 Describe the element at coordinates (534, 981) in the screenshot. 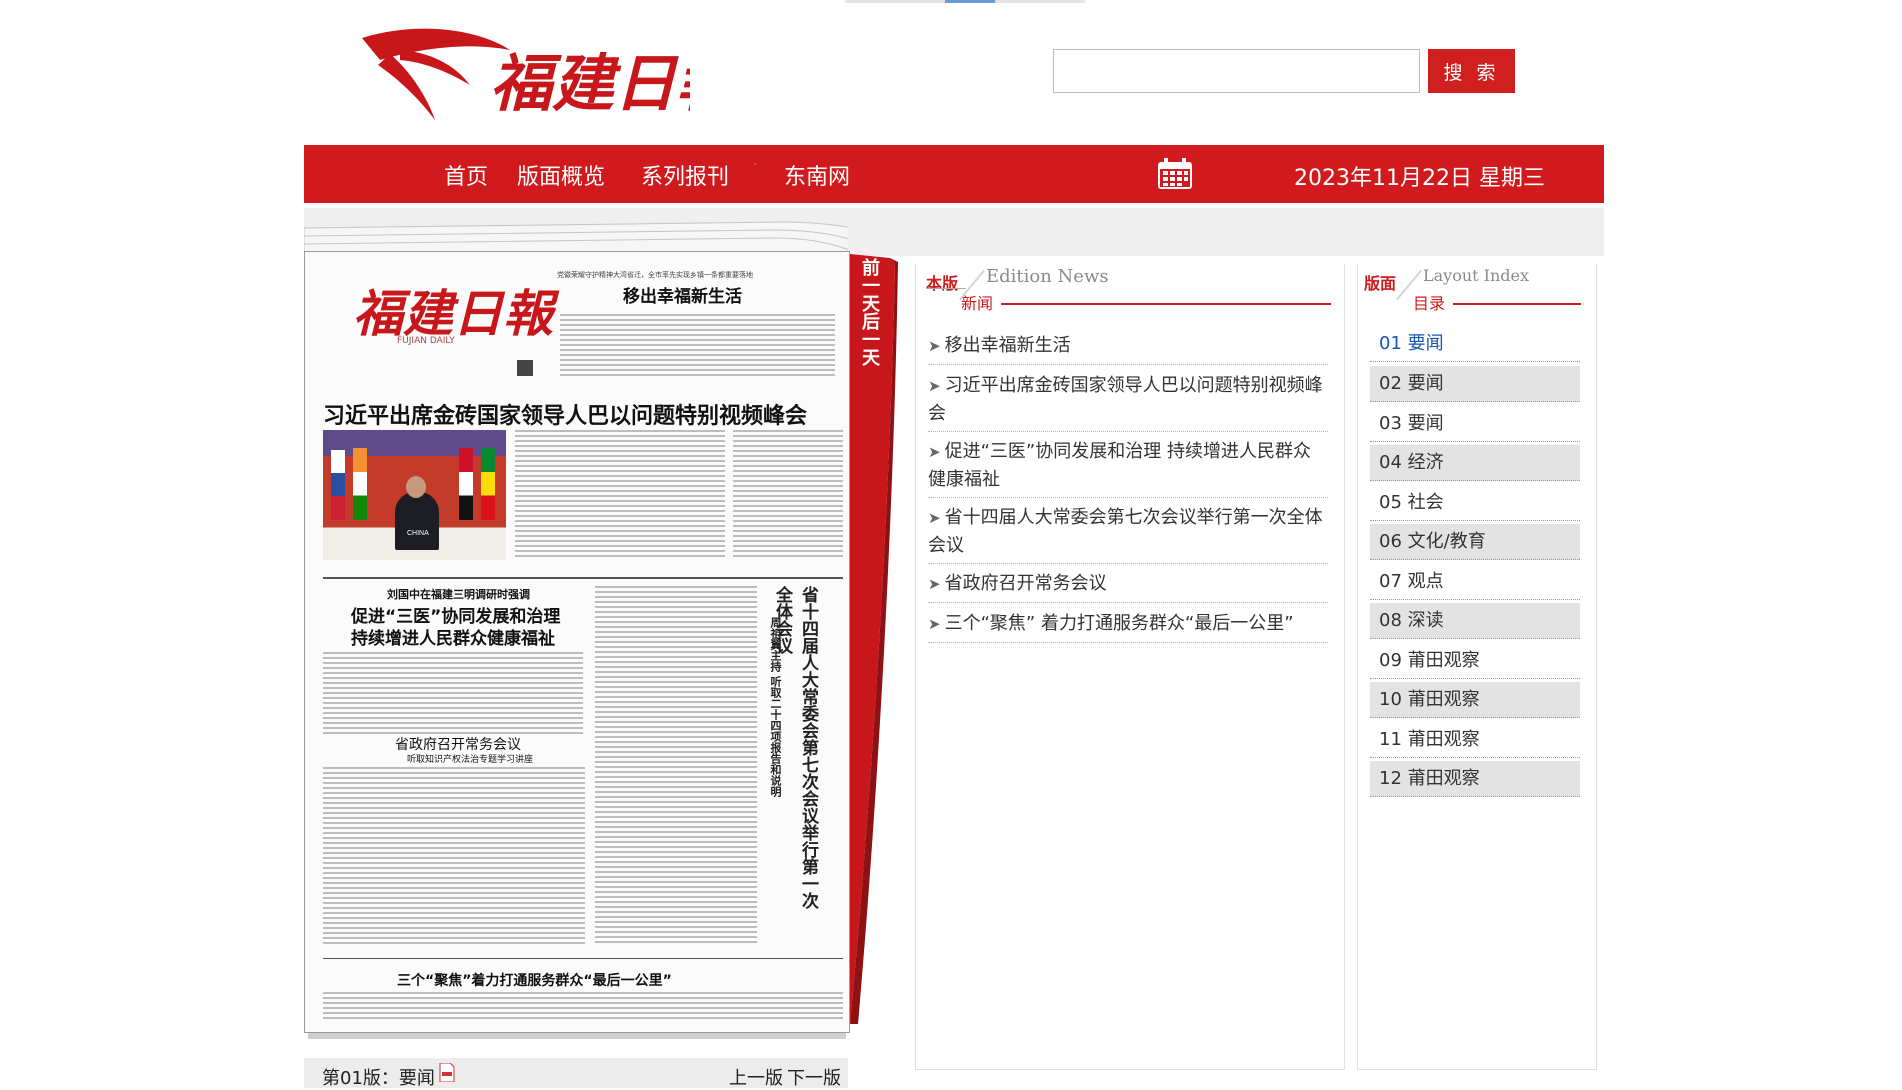

I see `paper-headline4: 三个“聚焦”着力打通服务群众“最后一公里”` at that location.